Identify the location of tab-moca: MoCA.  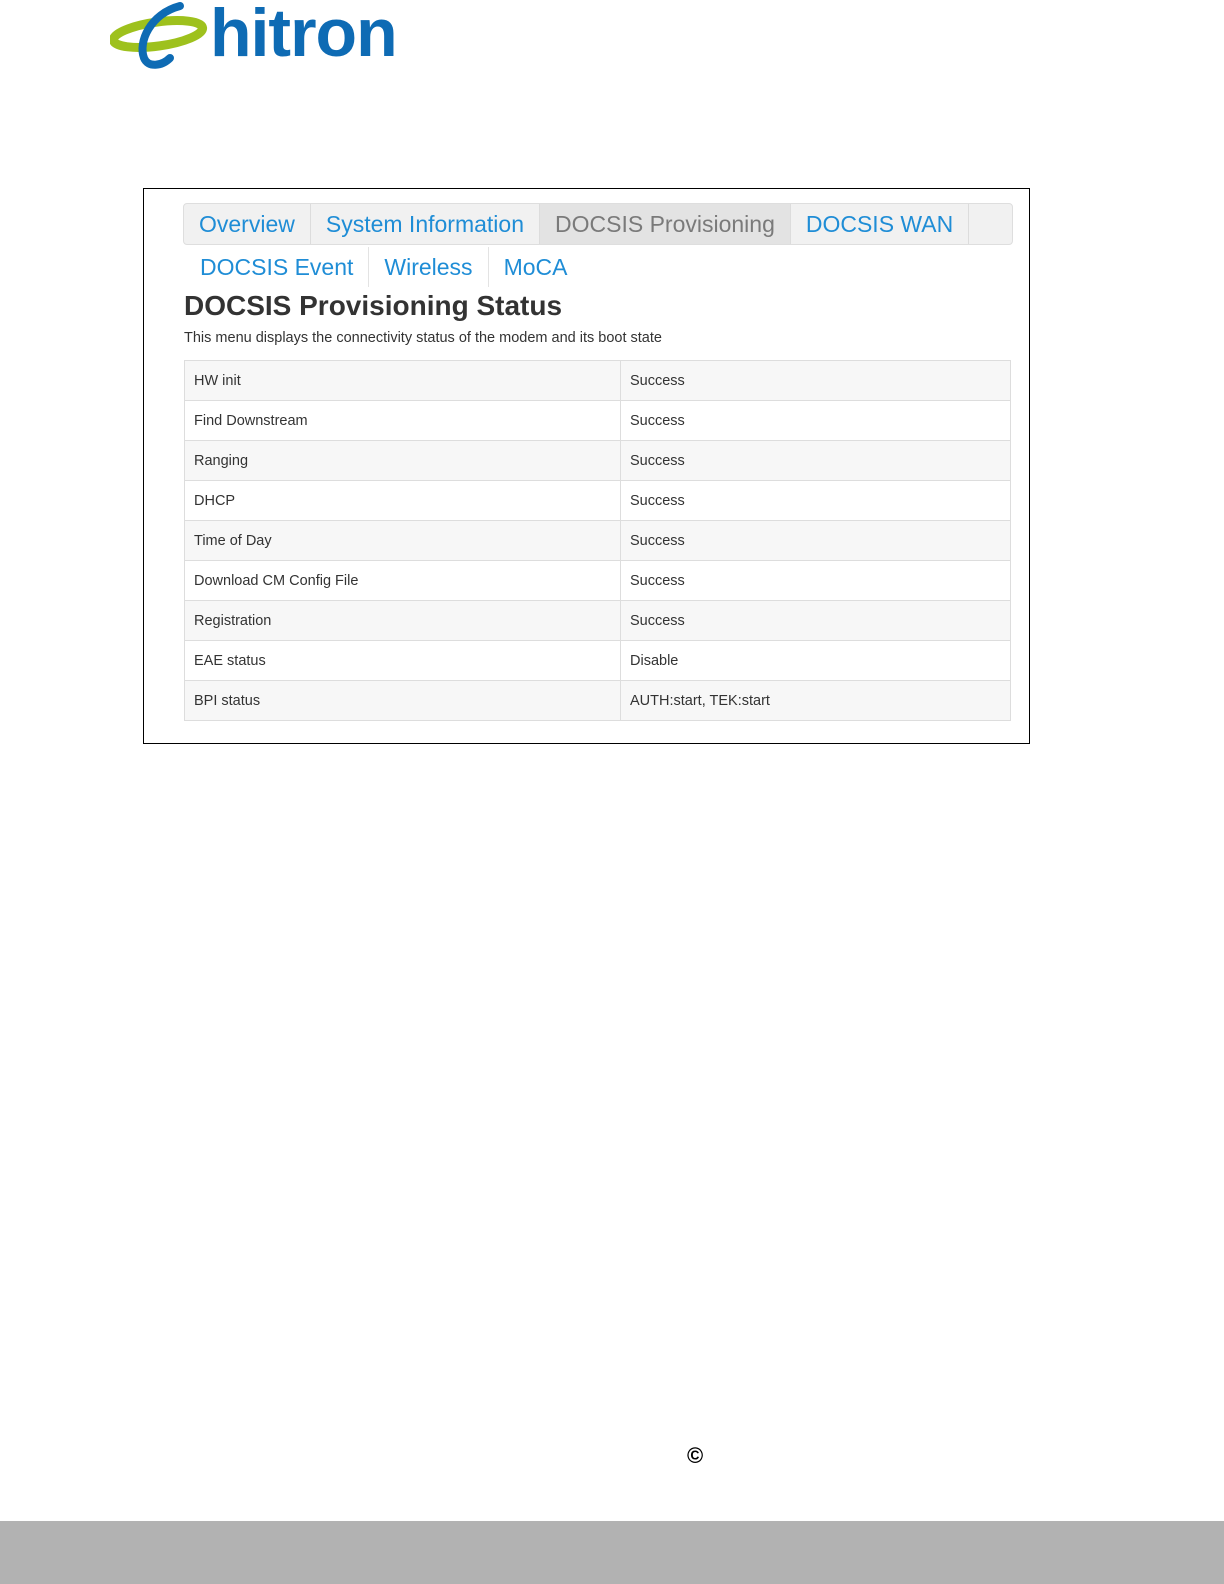
(536, 267).